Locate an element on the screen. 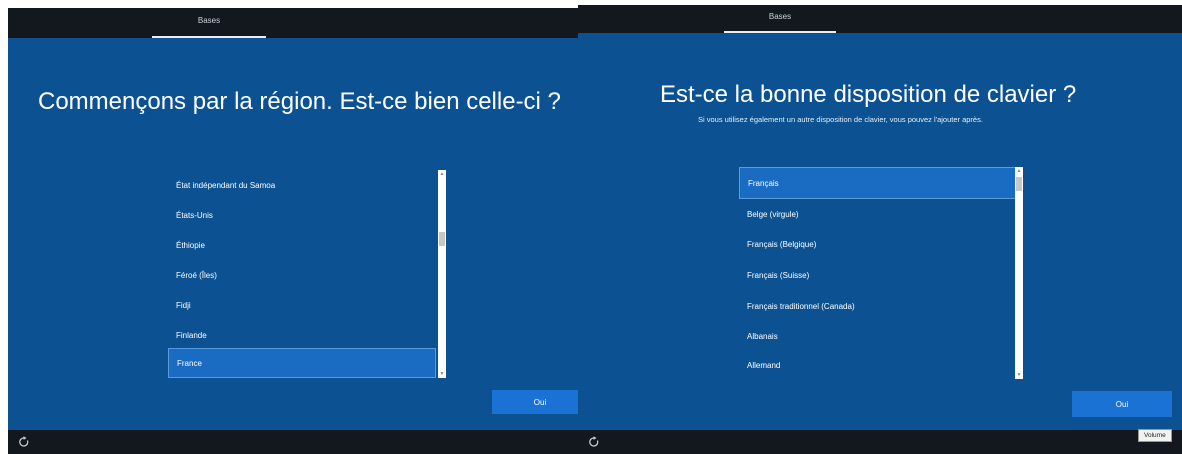 The width and height of the screenshot is (1182, 454). list-item: Allemand is located at coordinates (878, 365).